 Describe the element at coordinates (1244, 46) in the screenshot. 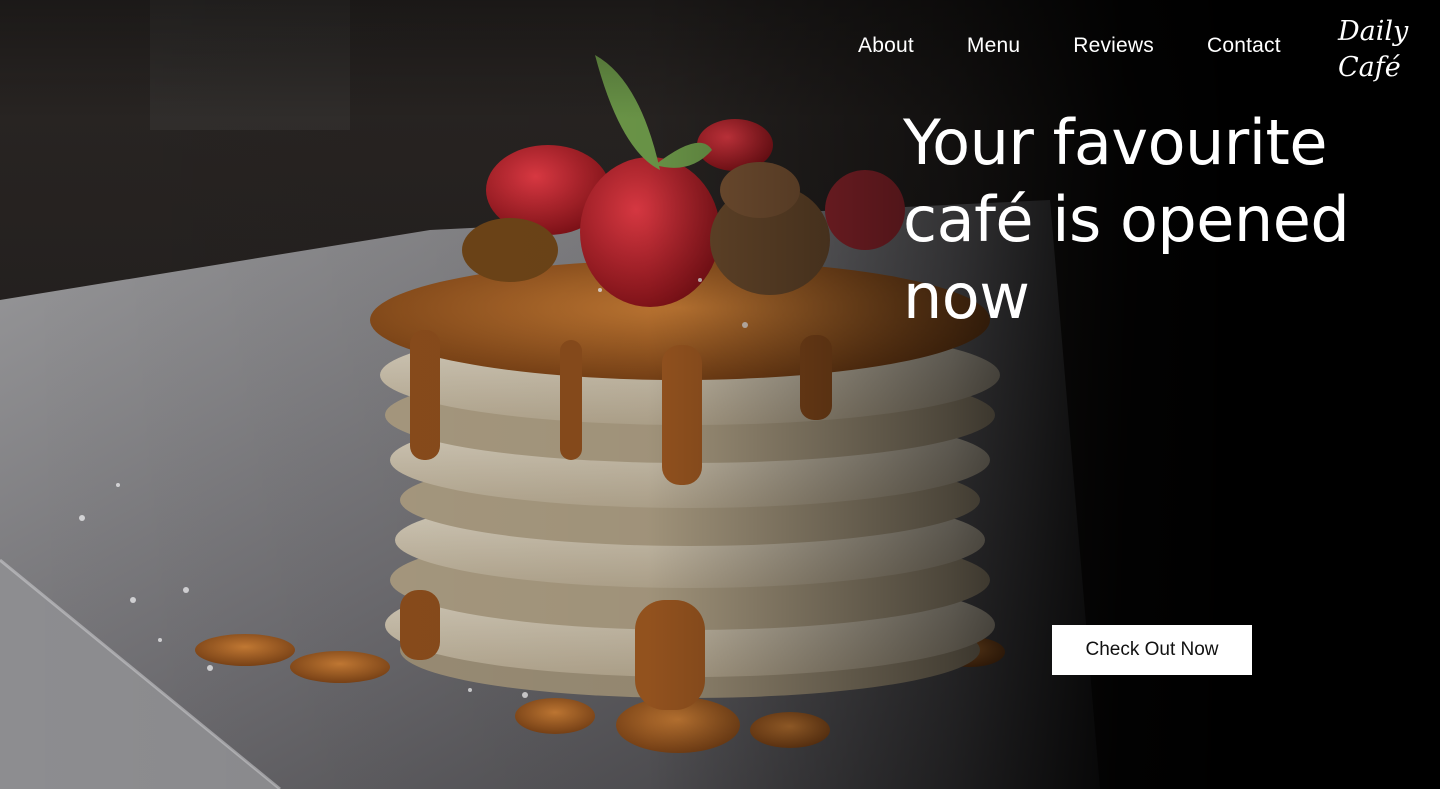

I see `nav-link-contact: Contact` at that location.